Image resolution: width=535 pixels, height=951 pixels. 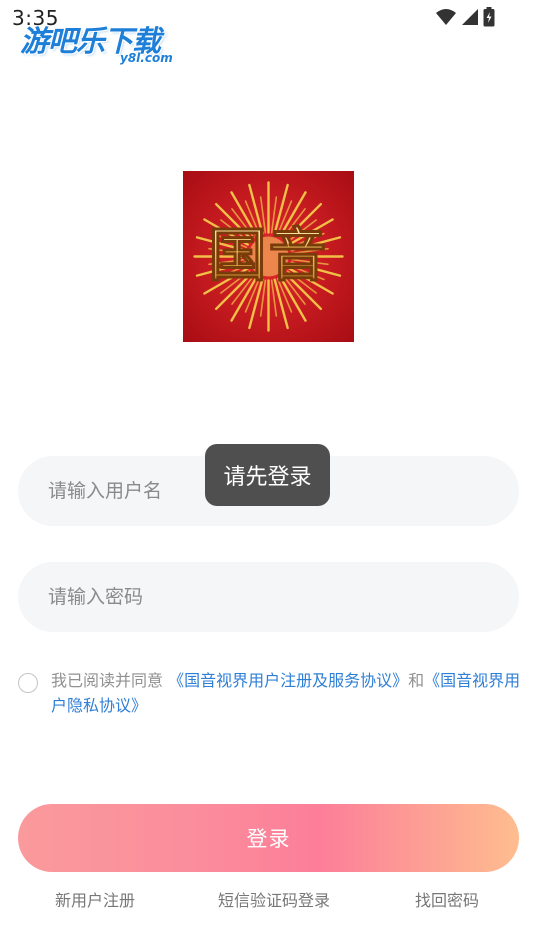 I want to click on wifi-icon, so click(x=446, y=17).